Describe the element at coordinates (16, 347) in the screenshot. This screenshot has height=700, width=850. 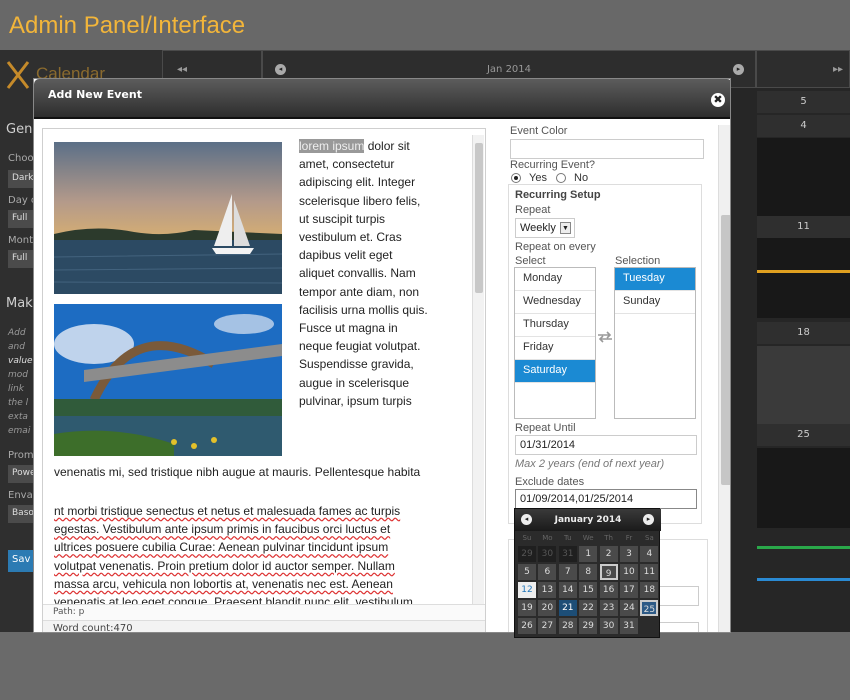
I see `help-note: and` at that location.